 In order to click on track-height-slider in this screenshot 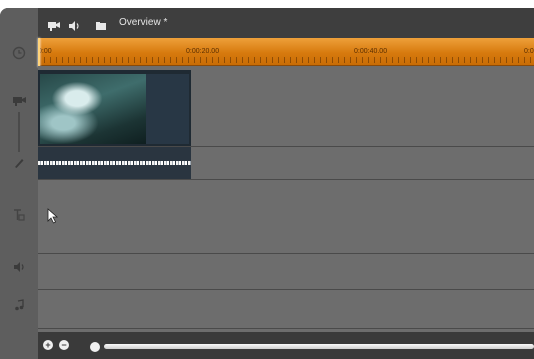, I will do `click(19, 134)`.